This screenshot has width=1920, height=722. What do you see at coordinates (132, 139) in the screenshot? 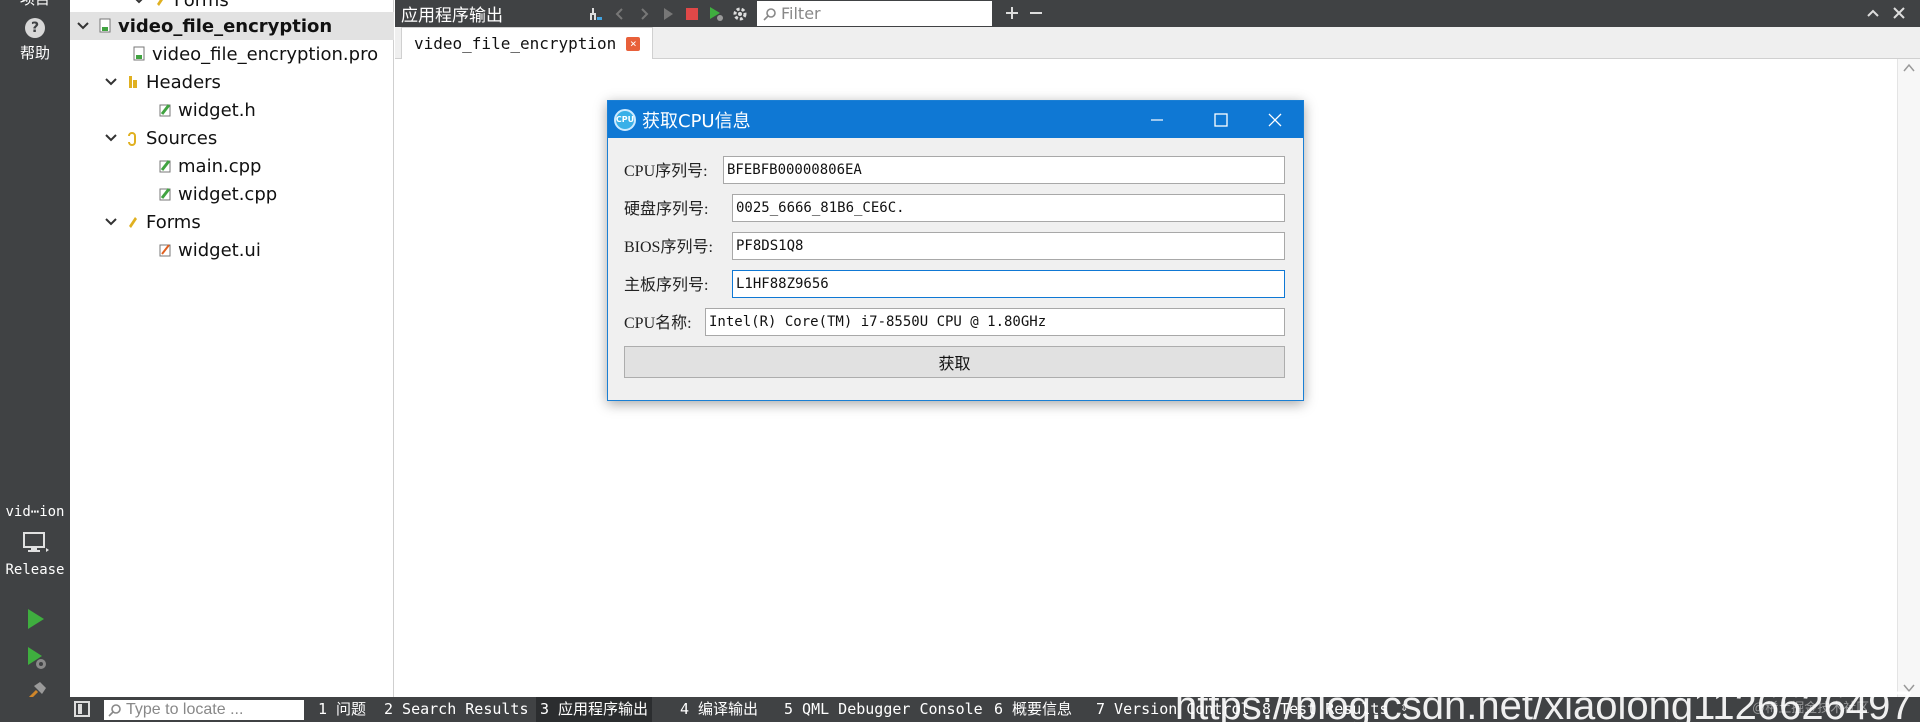
I see `source-folder-icon` at bounding box center [132, 139].